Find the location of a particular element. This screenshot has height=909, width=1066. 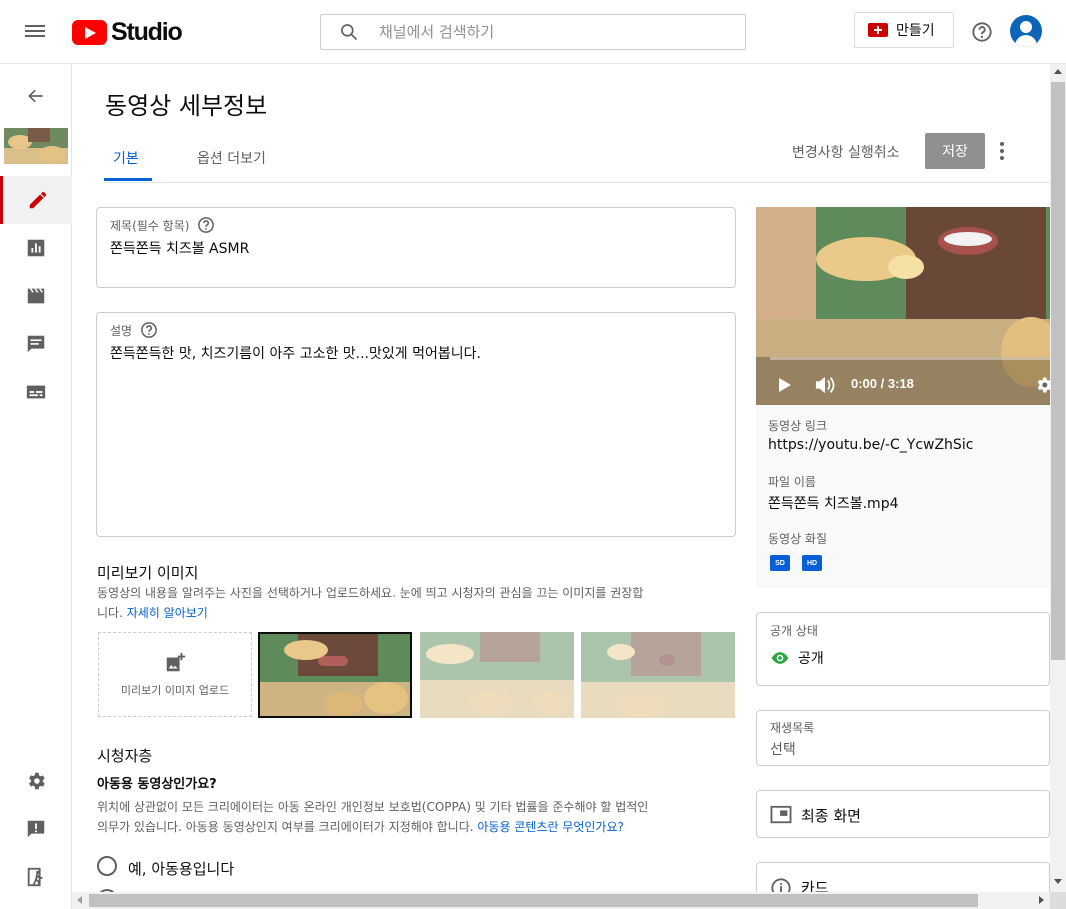

tab-basic: 기본 is located at coordinates (126, 158).